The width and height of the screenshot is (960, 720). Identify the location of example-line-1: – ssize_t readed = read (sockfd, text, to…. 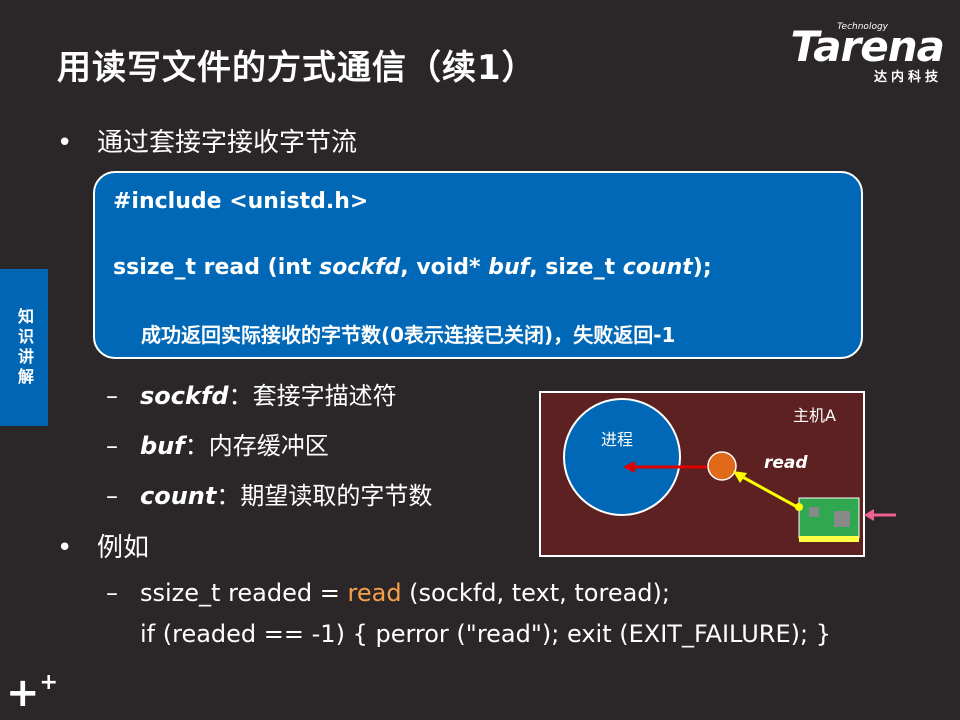
(388, 593).